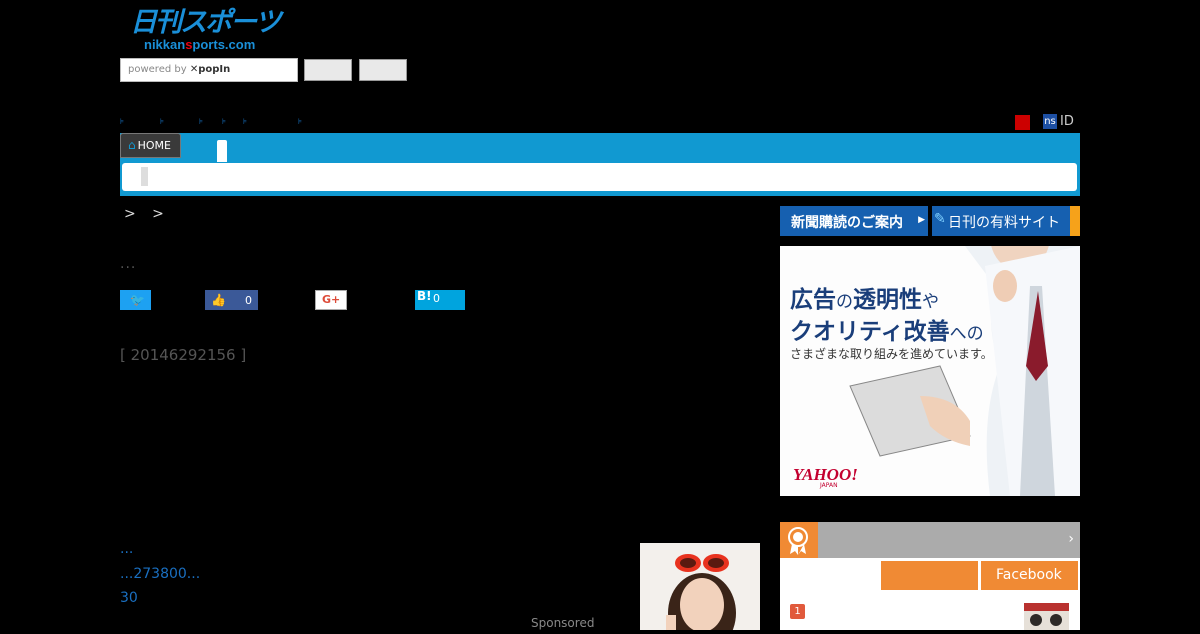  I want to click on google-plus-button: G+, so click(331, 300).